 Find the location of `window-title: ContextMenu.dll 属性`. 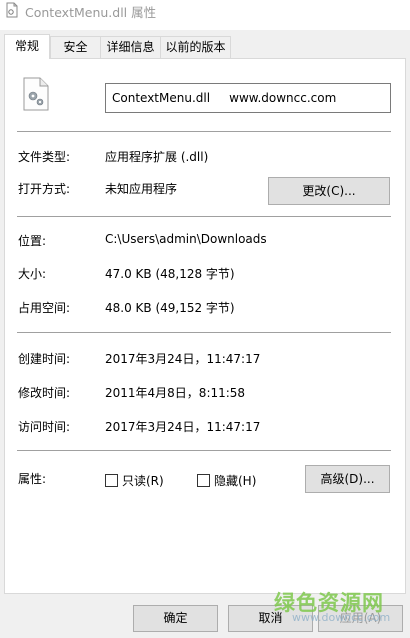

window-title: ContextMenu.dll 属性 is located at coordinates (91, 12).